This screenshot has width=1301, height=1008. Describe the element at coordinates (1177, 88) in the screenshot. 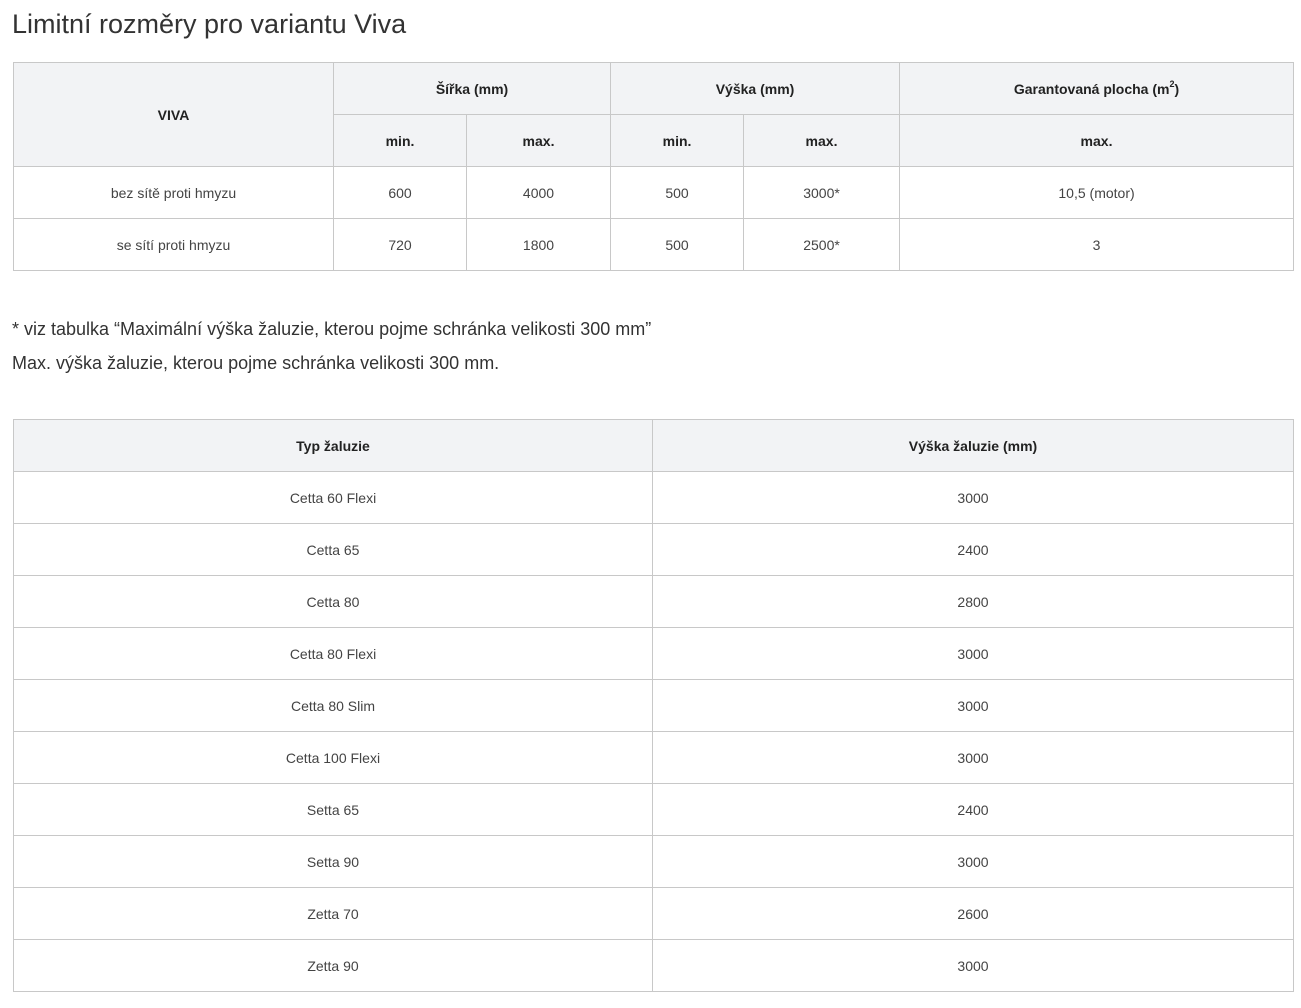

I see `area-header-suffix: )` at that location.